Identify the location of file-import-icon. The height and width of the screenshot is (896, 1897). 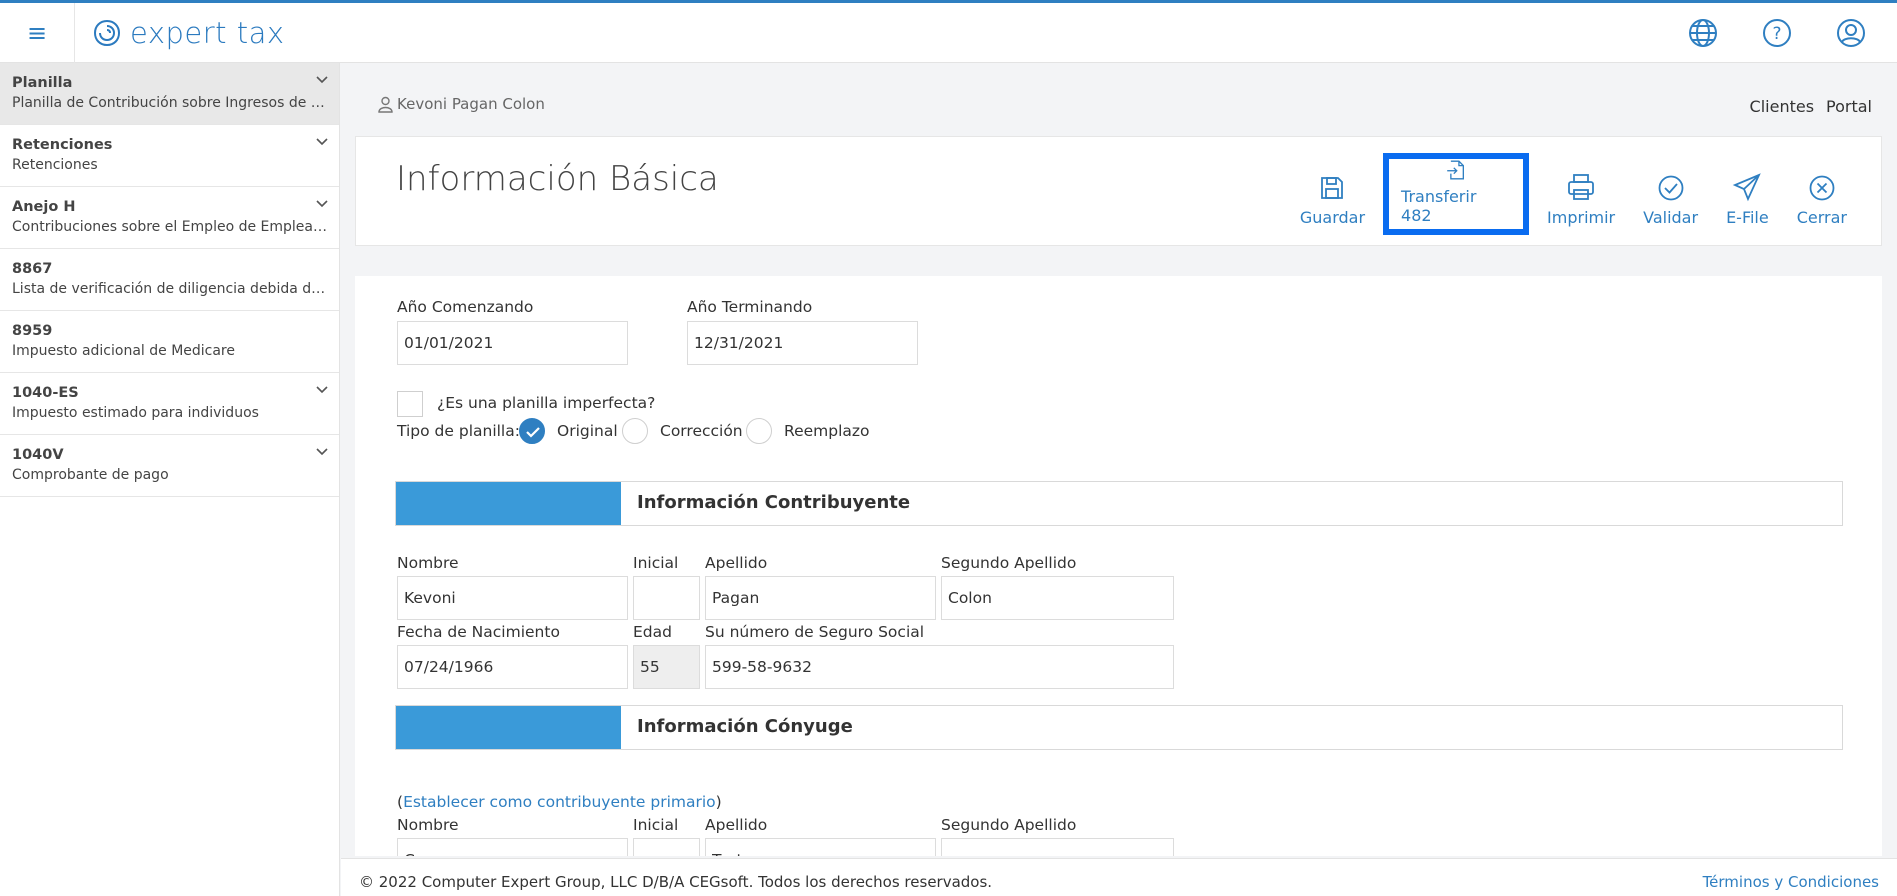
(1456, 170).